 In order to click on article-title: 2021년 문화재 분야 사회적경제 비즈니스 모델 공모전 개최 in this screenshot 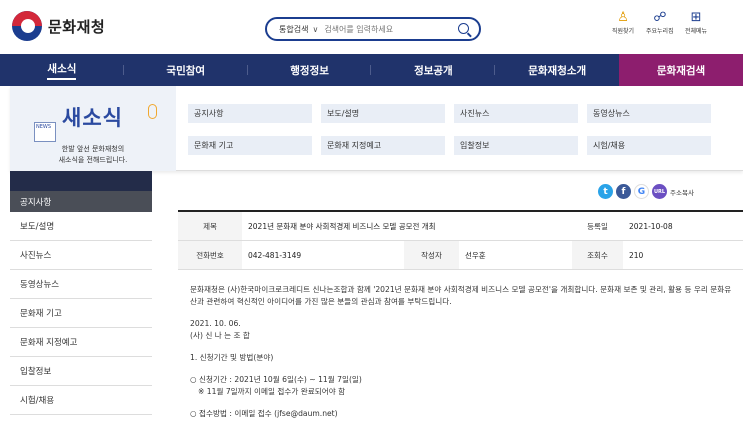, I will do `click(342, 226)`.